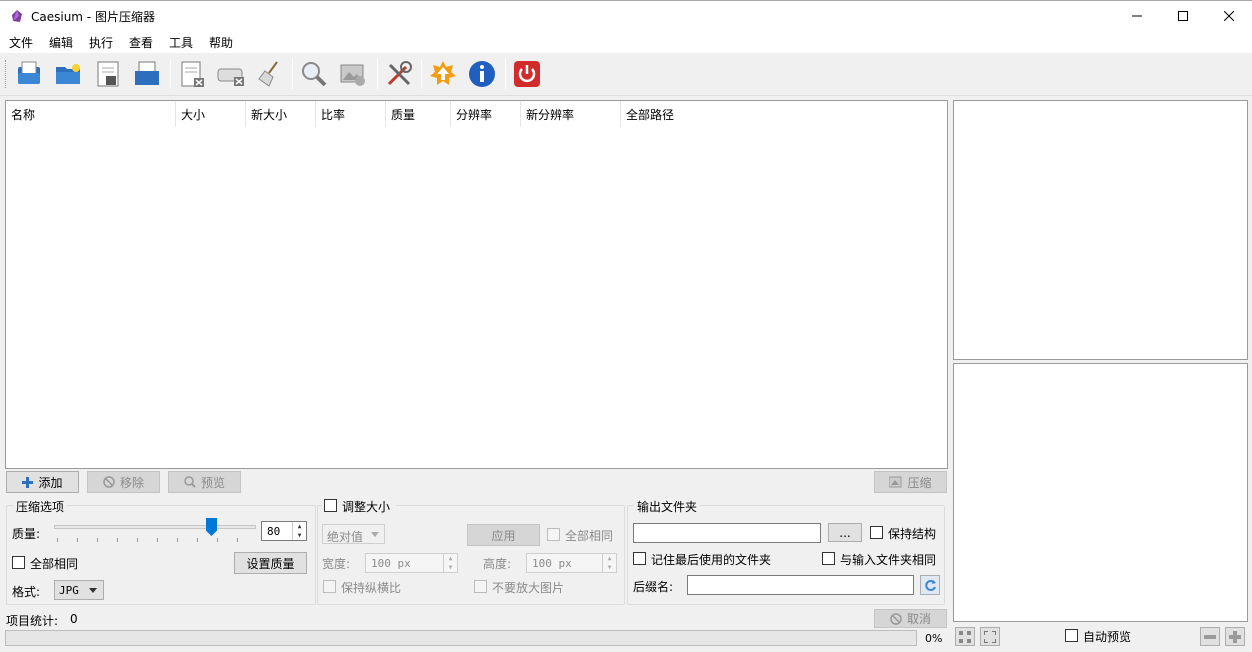 This screenshot has width=1252, height=652. What do you see at coordinates (270, 563) in the screenshot?
I see `set-quality-button: 设置质量` at bounding box center [270, 563].